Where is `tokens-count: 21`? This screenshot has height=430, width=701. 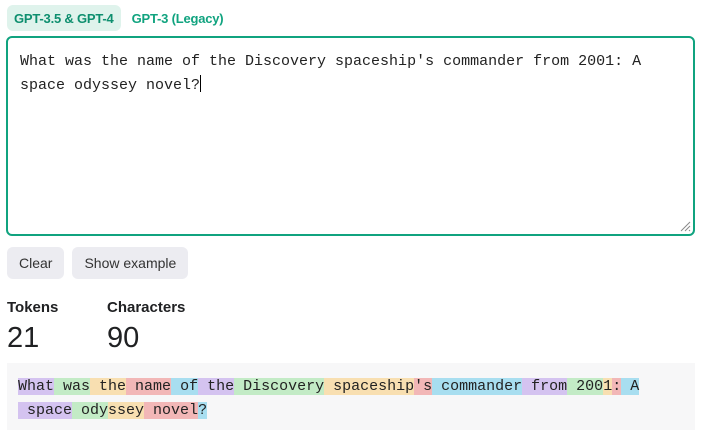
tokens-count: 21 is located at coordinates (23, 338).